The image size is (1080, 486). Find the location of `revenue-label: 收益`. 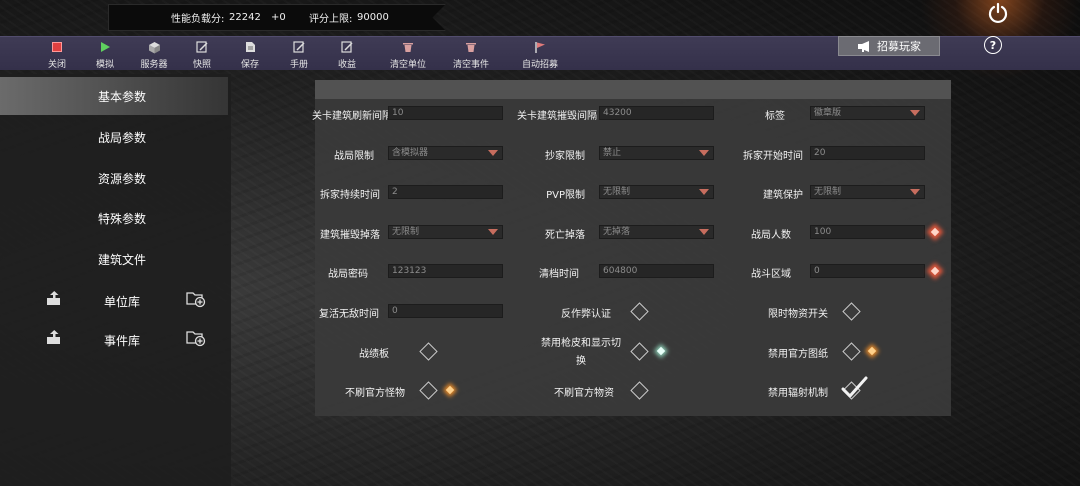

revenue-label: 收益 is located at coordinates (346, 65).